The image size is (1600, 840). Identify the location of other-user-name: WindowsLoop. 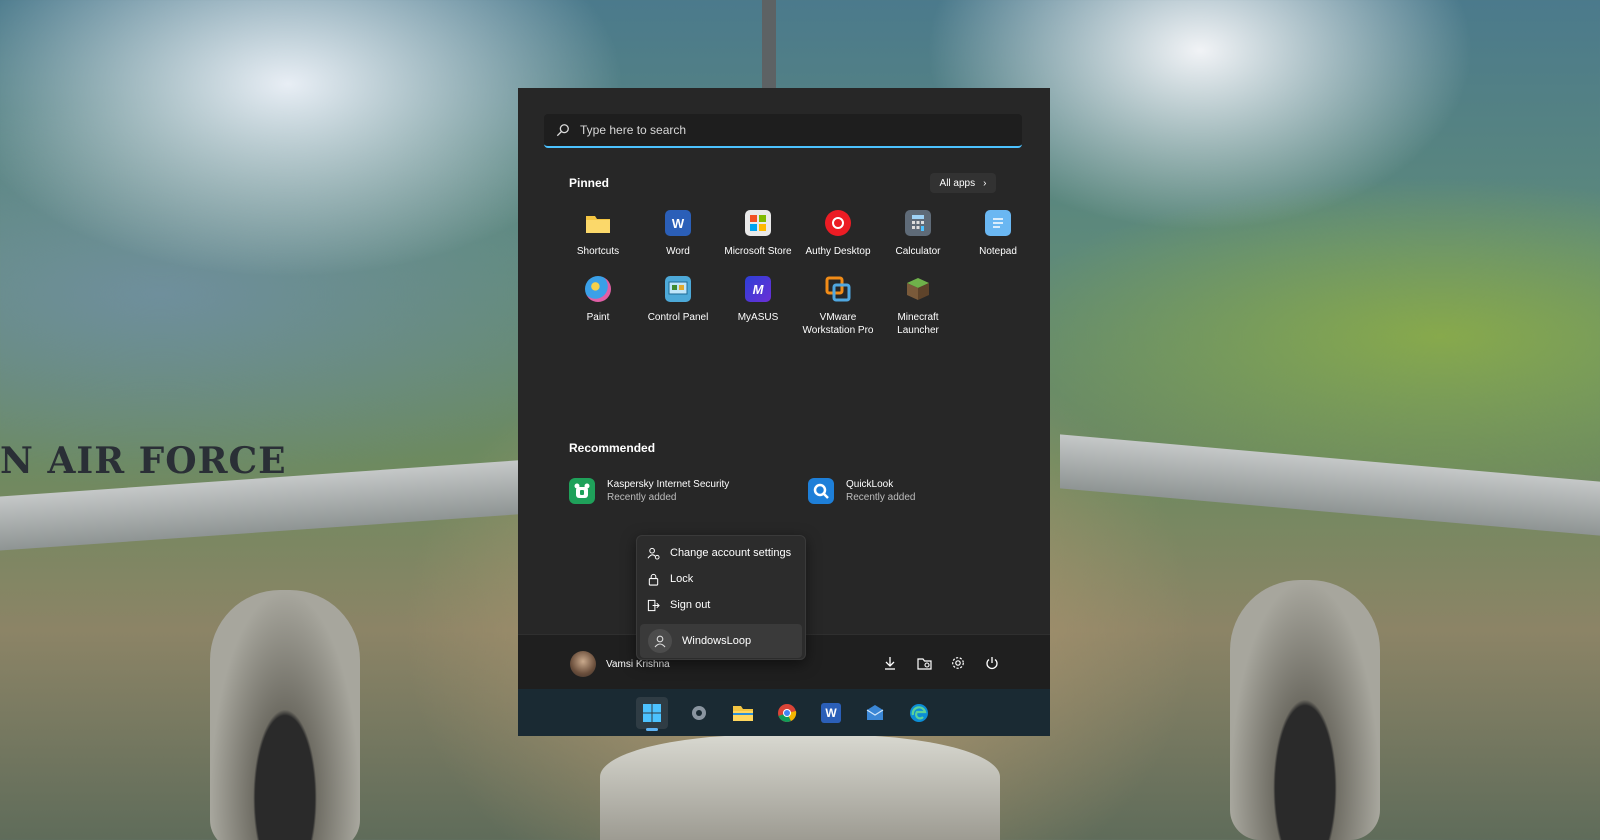
(717, 641).